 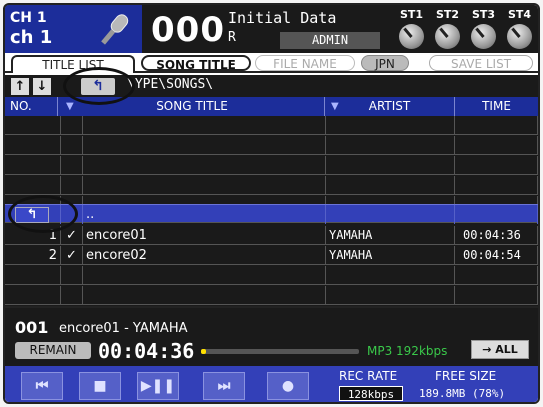 I want to click on st-label: ST3, so click(x=483, y=14).